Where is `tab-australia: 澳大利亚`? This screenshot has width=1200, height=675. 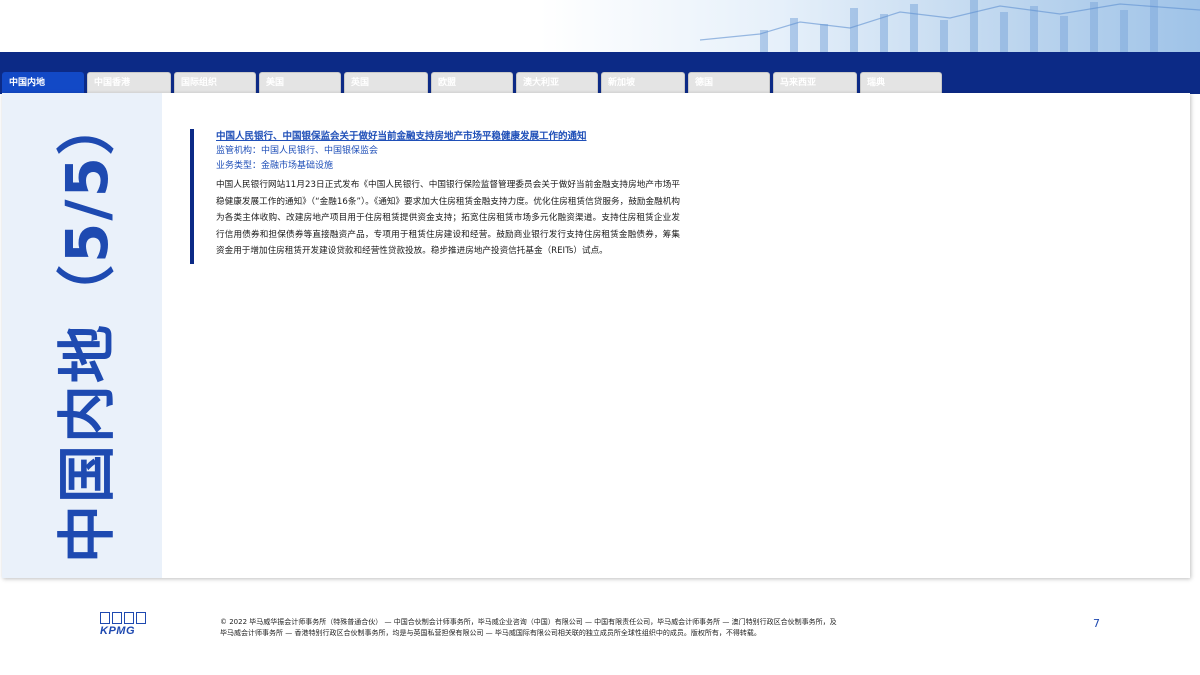 tab-australia: 澳大利亚 is located at coordinates (557, 82).